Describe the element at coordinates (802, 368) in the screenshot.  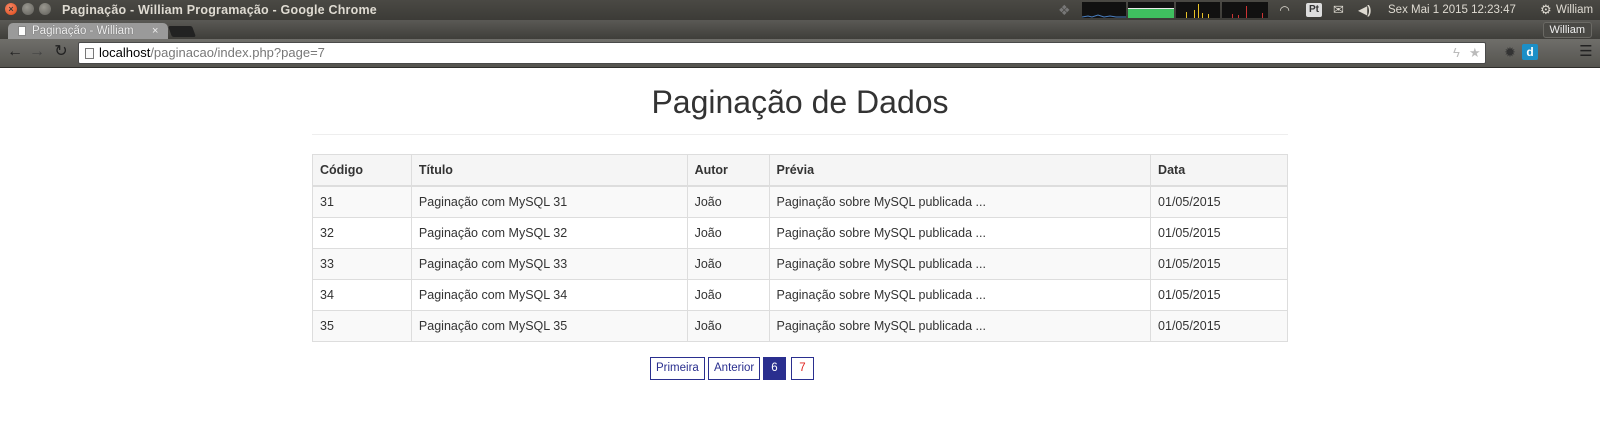
I see `page-link-7: 7` at that location.